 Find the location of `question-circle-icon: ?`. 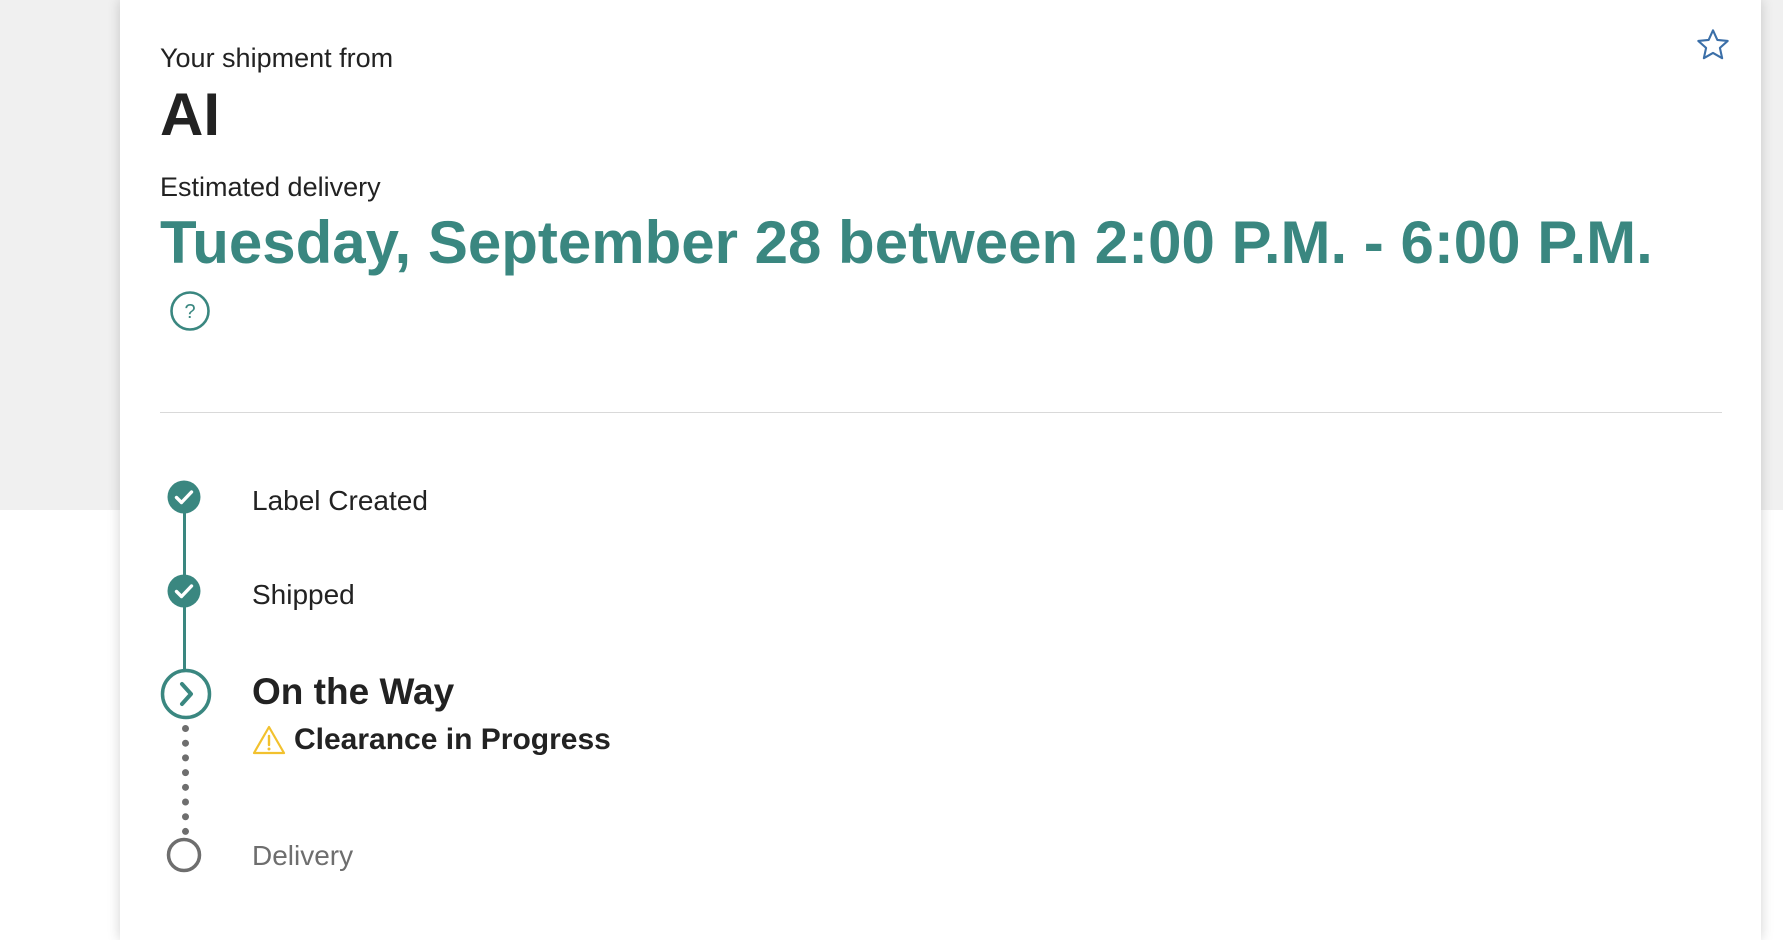

question-circle-icon: ? is located at coordinates (190, 311).